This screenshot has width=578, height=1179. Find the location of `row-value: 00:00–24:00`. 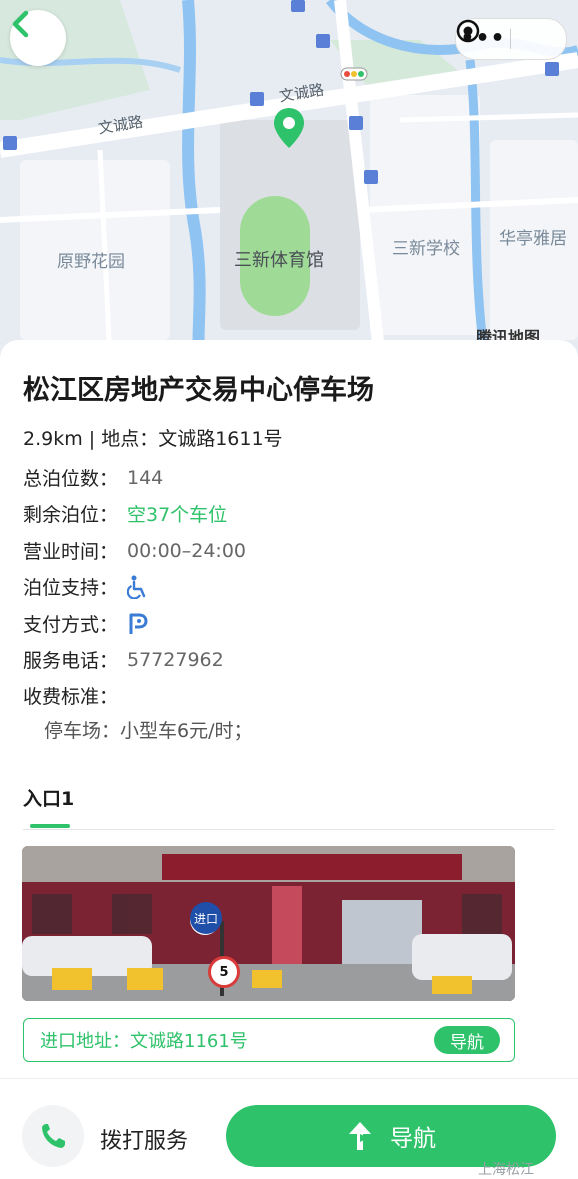

row-value: 00:00–24:00 is located at coordinates (187, 550).